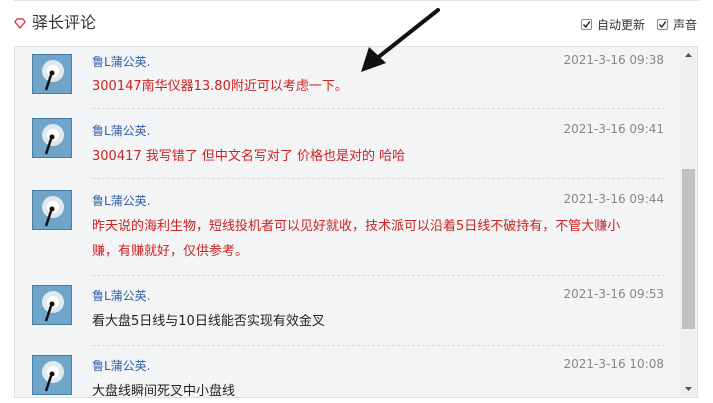 This screenshot has height=403, width=713. What do you see at coordinates (170, 251) in the screenshot?
I see `comment-line: 赚，有赚就好，仅供参考。` at bounding box center [170, 251].